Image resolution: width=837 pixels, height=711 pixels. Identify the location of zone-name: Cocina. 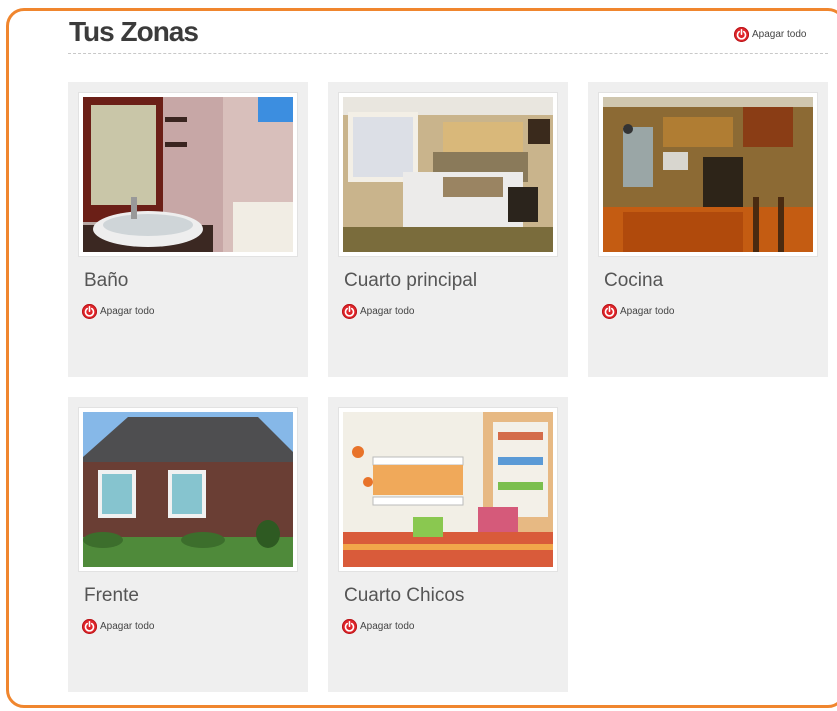
(634, 280).